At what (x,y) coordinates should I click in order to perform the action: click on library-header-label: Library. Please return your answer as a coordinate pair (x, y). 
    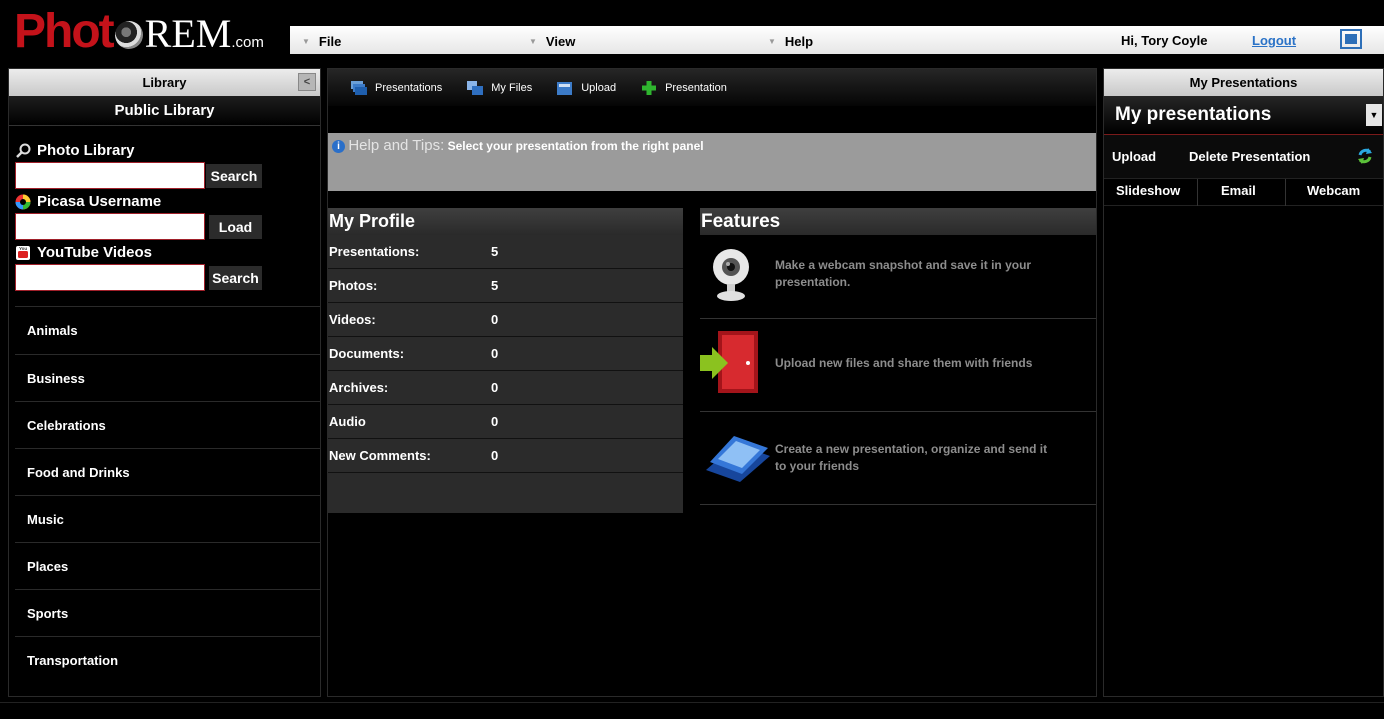
    Looking at the image, I should click on (164, 82).